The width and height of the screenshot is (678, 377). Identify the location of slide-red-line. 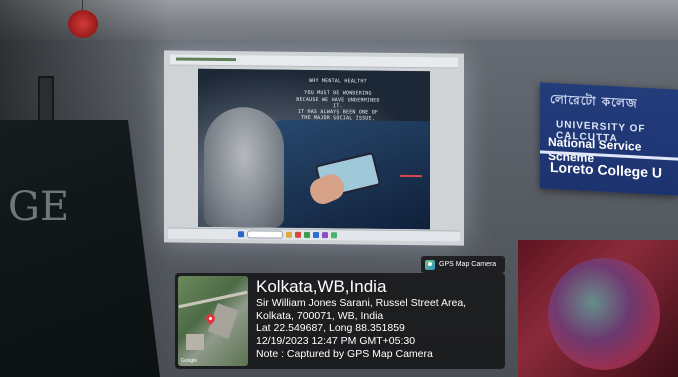
(411, 176).